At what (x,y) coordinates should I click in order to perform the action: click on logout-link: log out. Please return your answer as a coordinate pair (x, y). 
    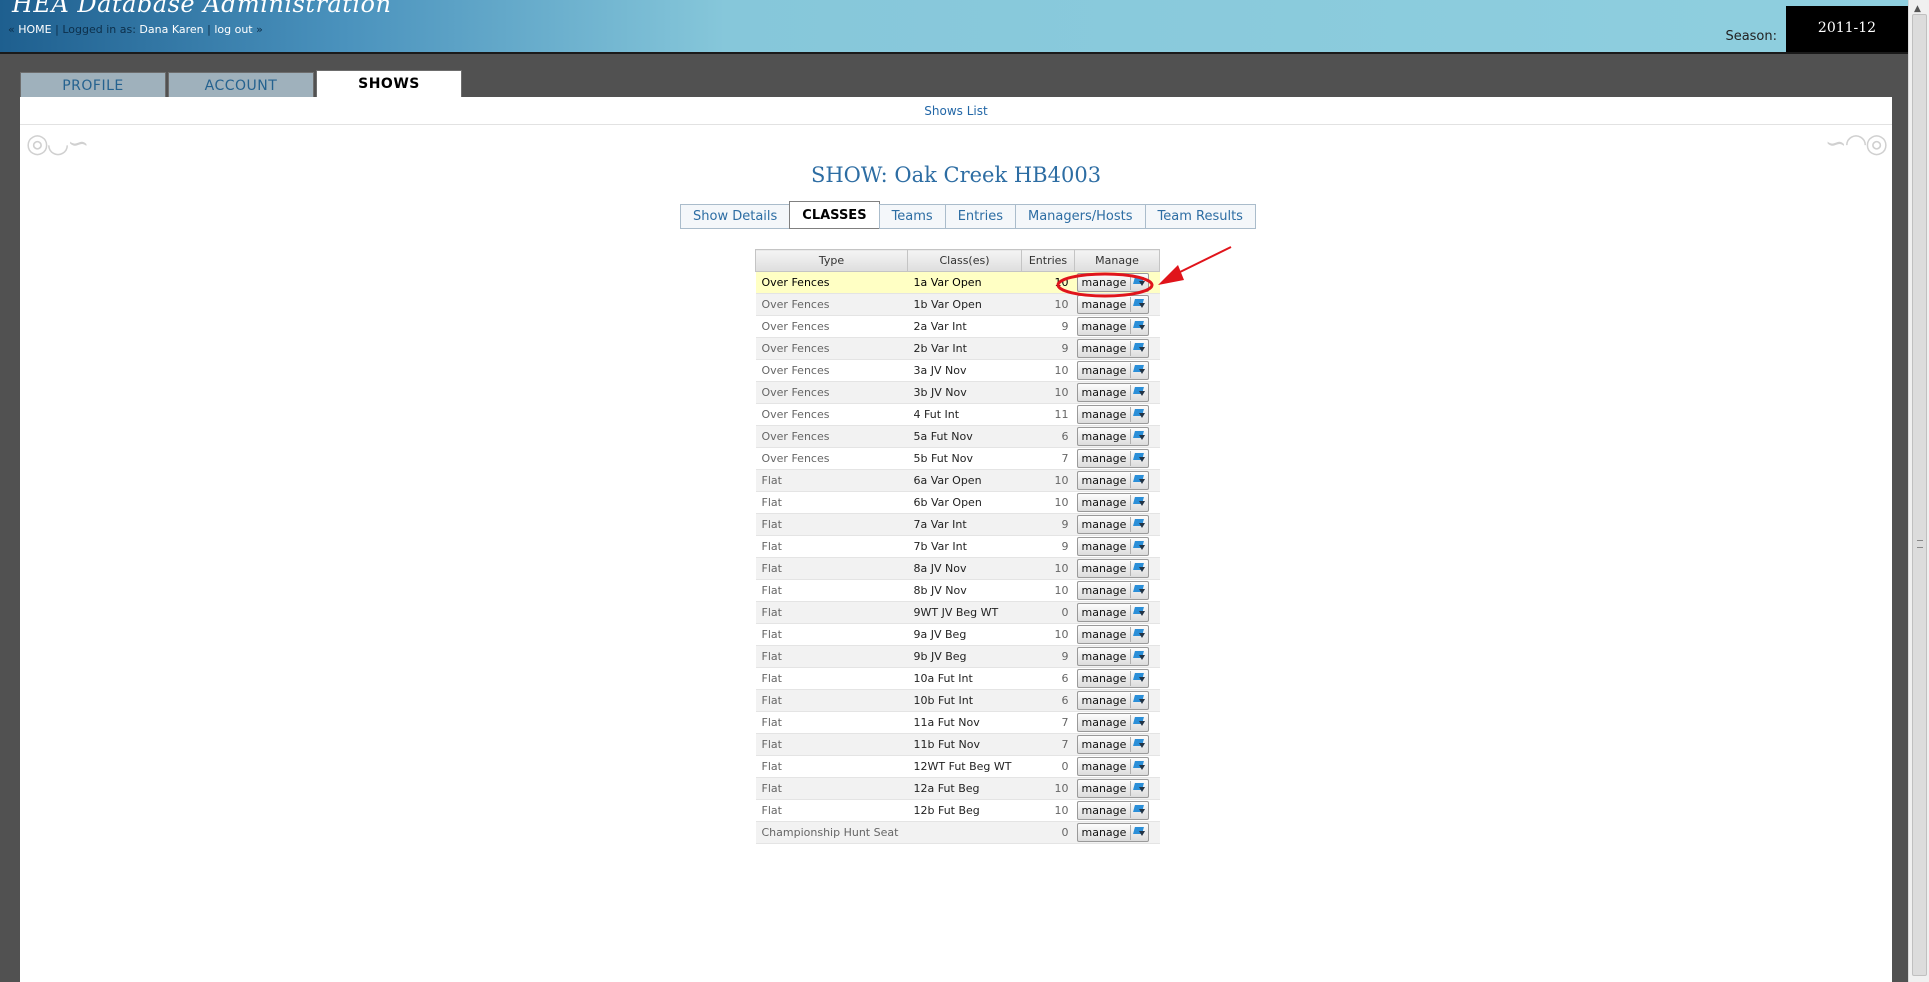
    Looking at the image, I should click on (233, 29).